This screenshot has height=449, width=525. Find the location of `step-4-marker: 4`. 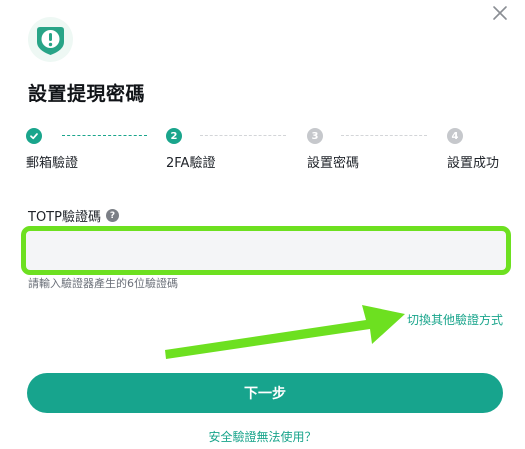

step-4-marker: 4 is located at coordinates (455, 136).